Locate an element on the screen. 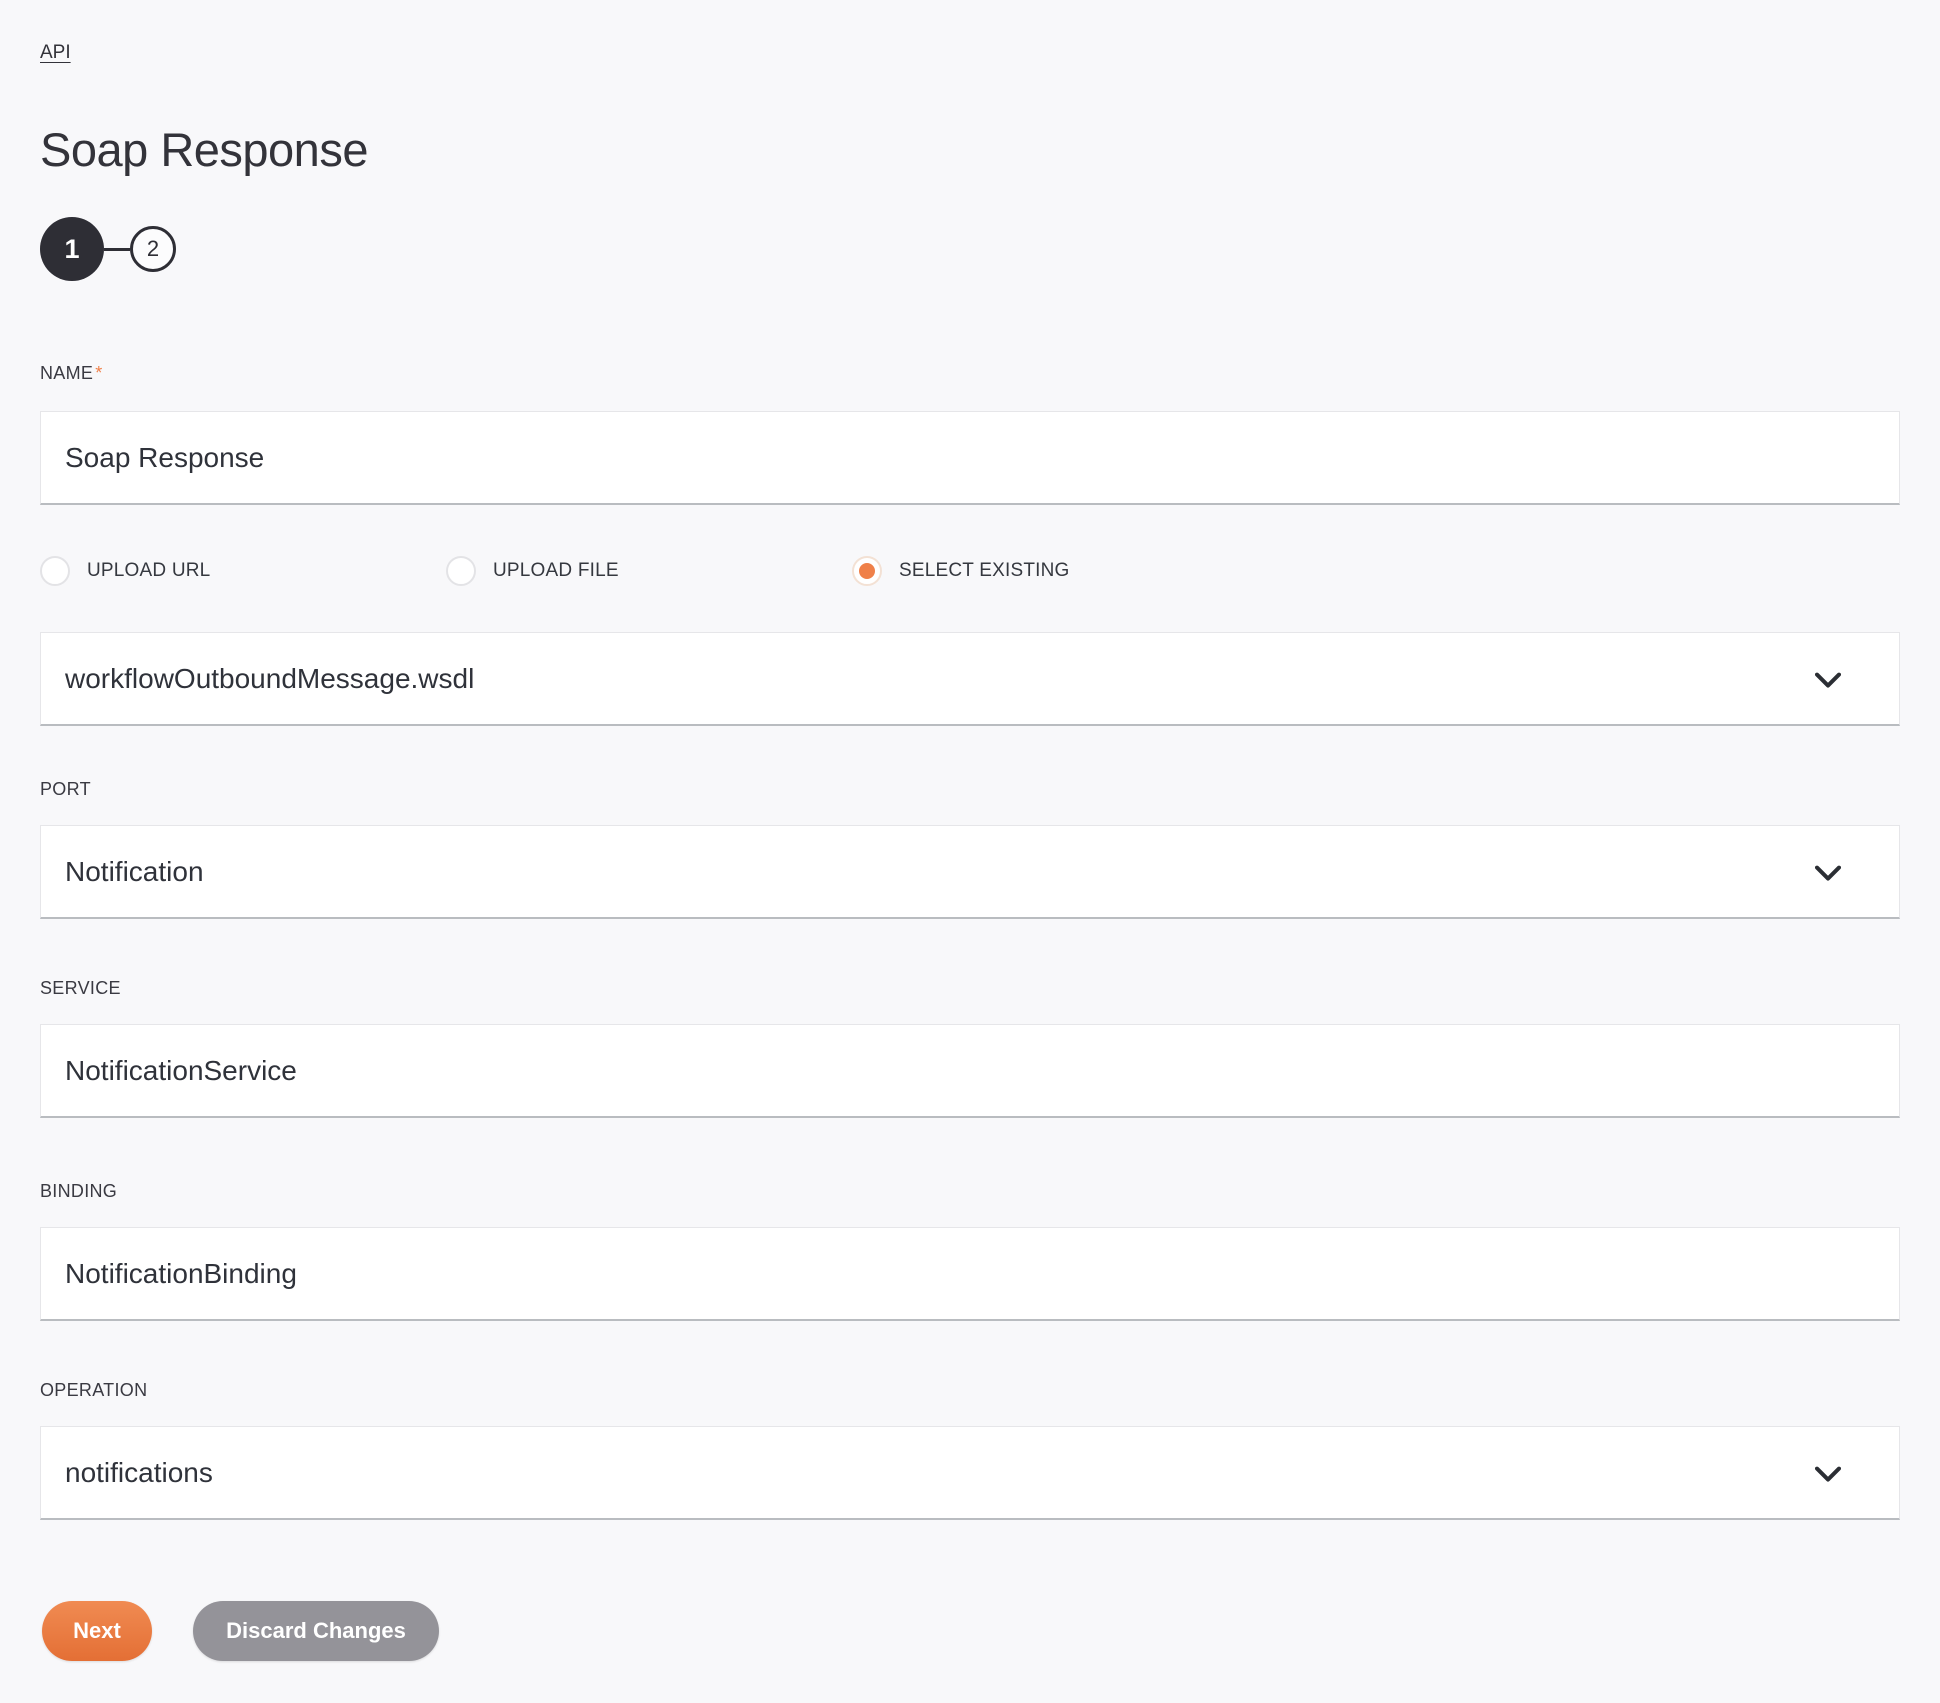 The height and width of the screenshot is (1703, 1940). binding-field-label: BINDING is located at coordinates (79, 1191).